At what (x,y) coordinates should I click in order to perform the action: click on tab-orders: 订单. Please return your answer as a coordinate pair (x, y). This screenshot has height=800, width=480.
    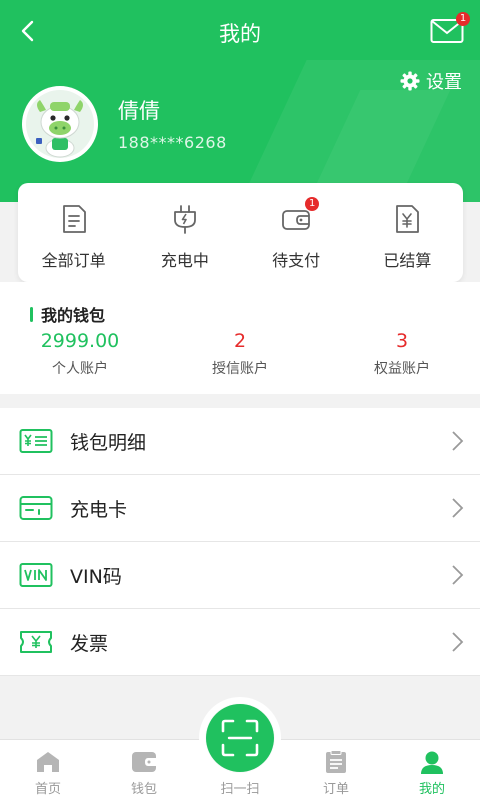
    Looking at the image, I should click on (336, 770).